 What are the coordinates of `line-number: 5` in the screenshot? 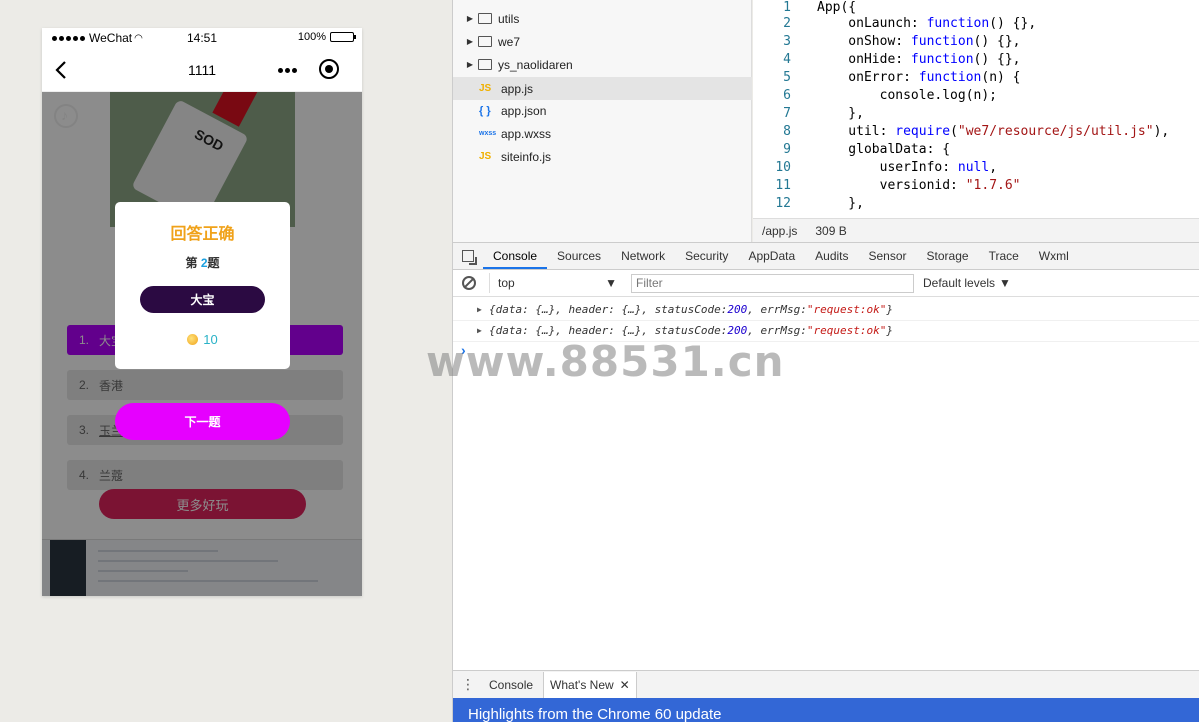 It's located at (787, 77).